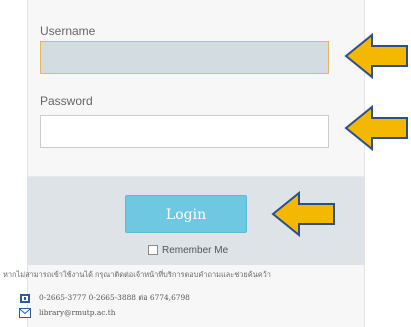 Image resolution: width=411 pixels, height=327 pixels. Describe the element at coordinates (25, 312) in the screenshot. I see `mail-icon` at that location.